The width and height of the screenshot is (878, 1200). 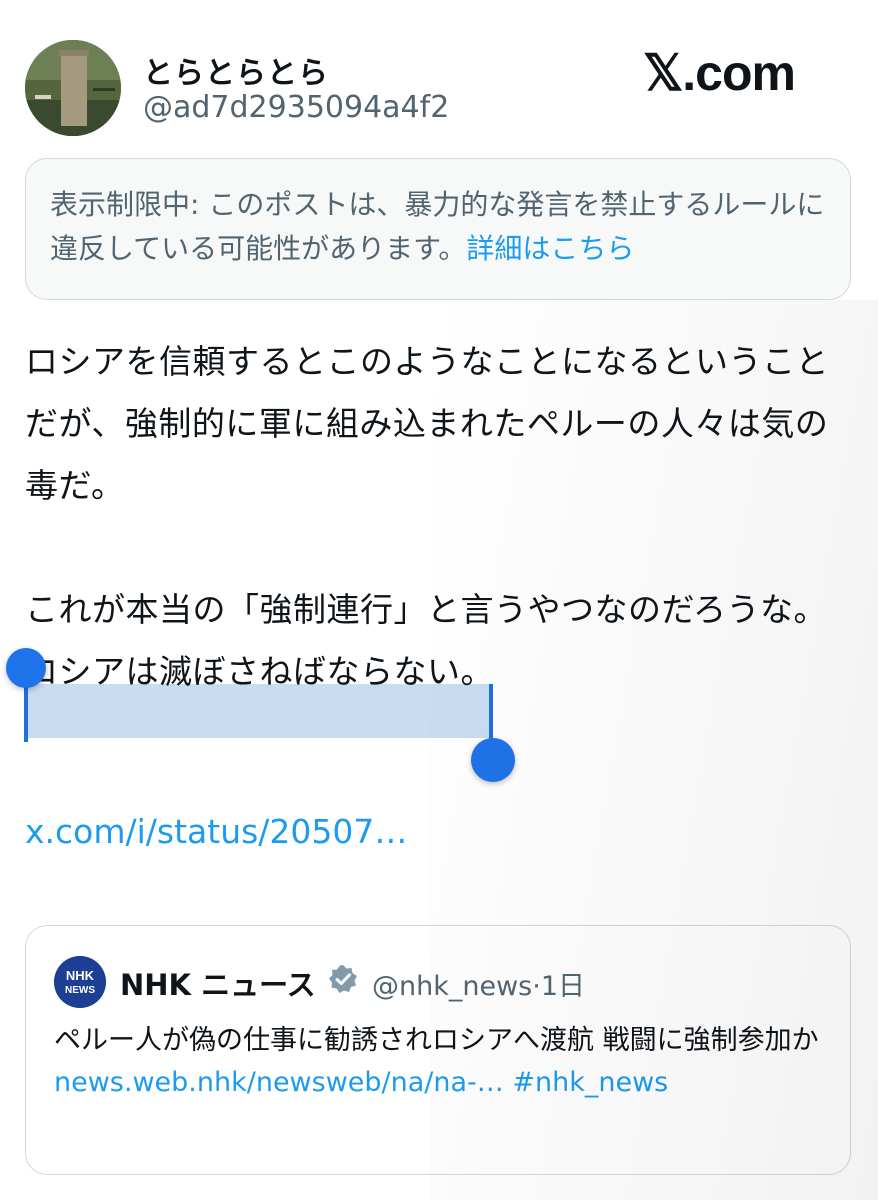 I want to click on verified-badge-icon, so click(x=343, y=979).